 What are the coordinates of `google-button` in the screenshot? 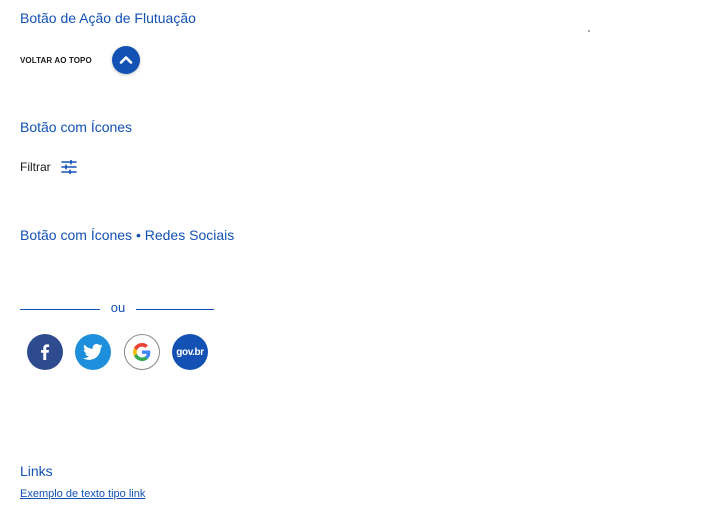 It's located at (142, 352).